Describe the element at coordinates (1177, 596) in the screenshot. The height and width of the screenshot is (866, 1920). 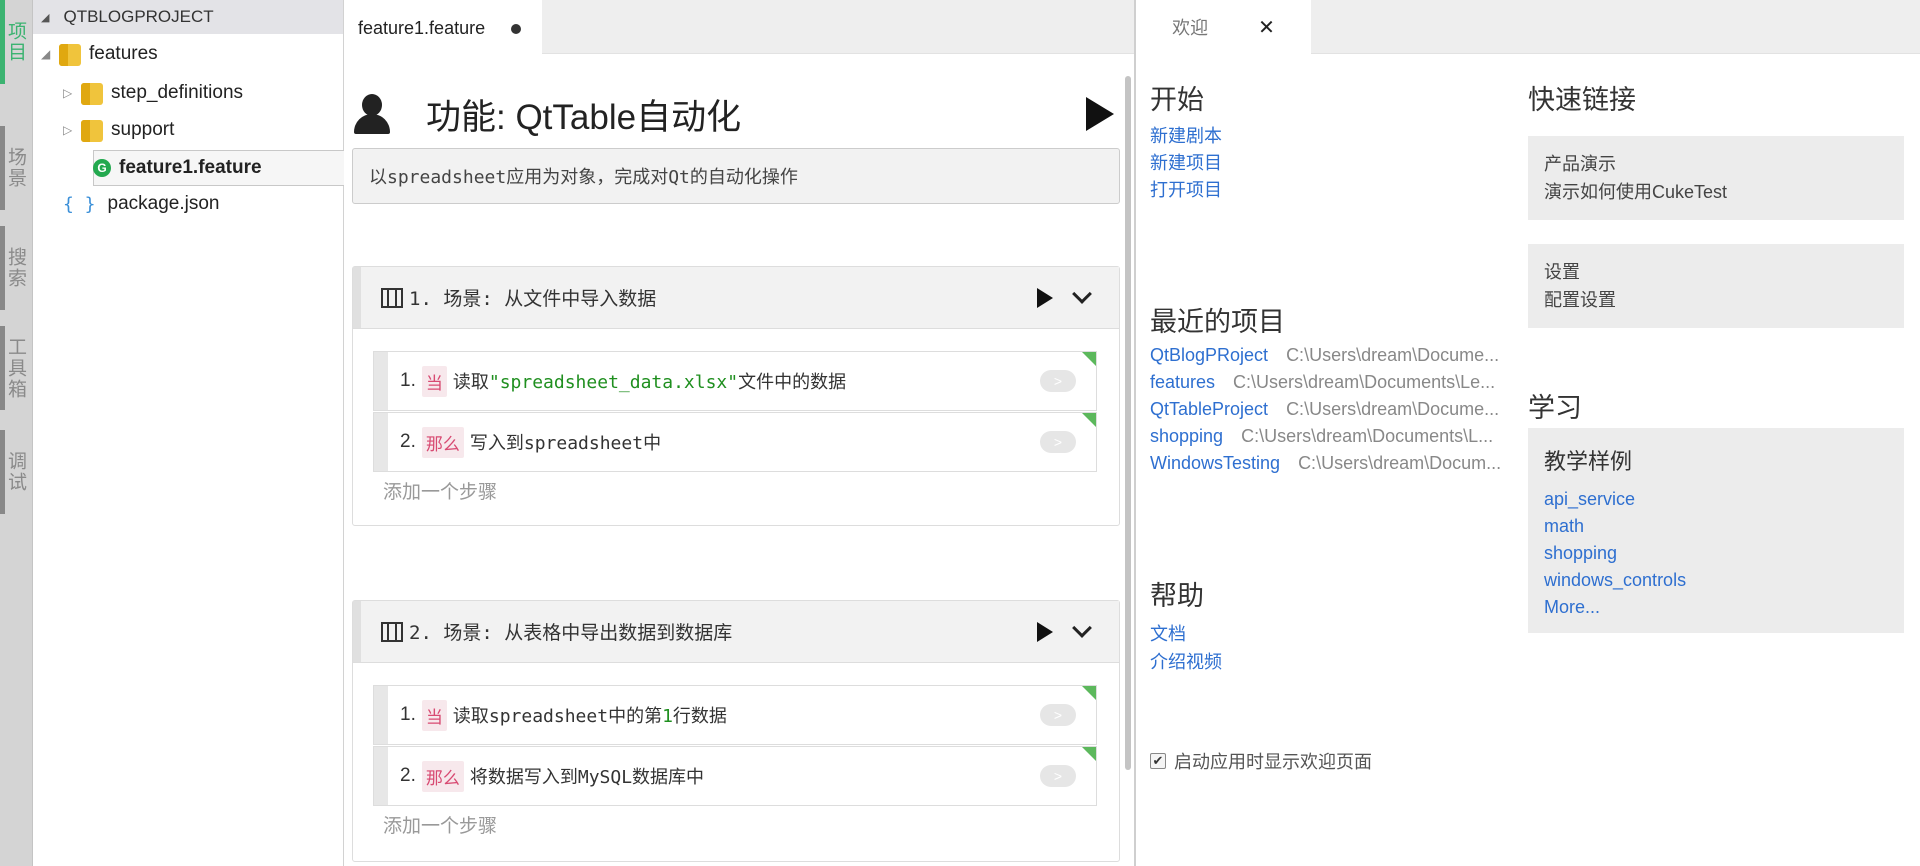
I see `help-heading: 帮助` at that location.